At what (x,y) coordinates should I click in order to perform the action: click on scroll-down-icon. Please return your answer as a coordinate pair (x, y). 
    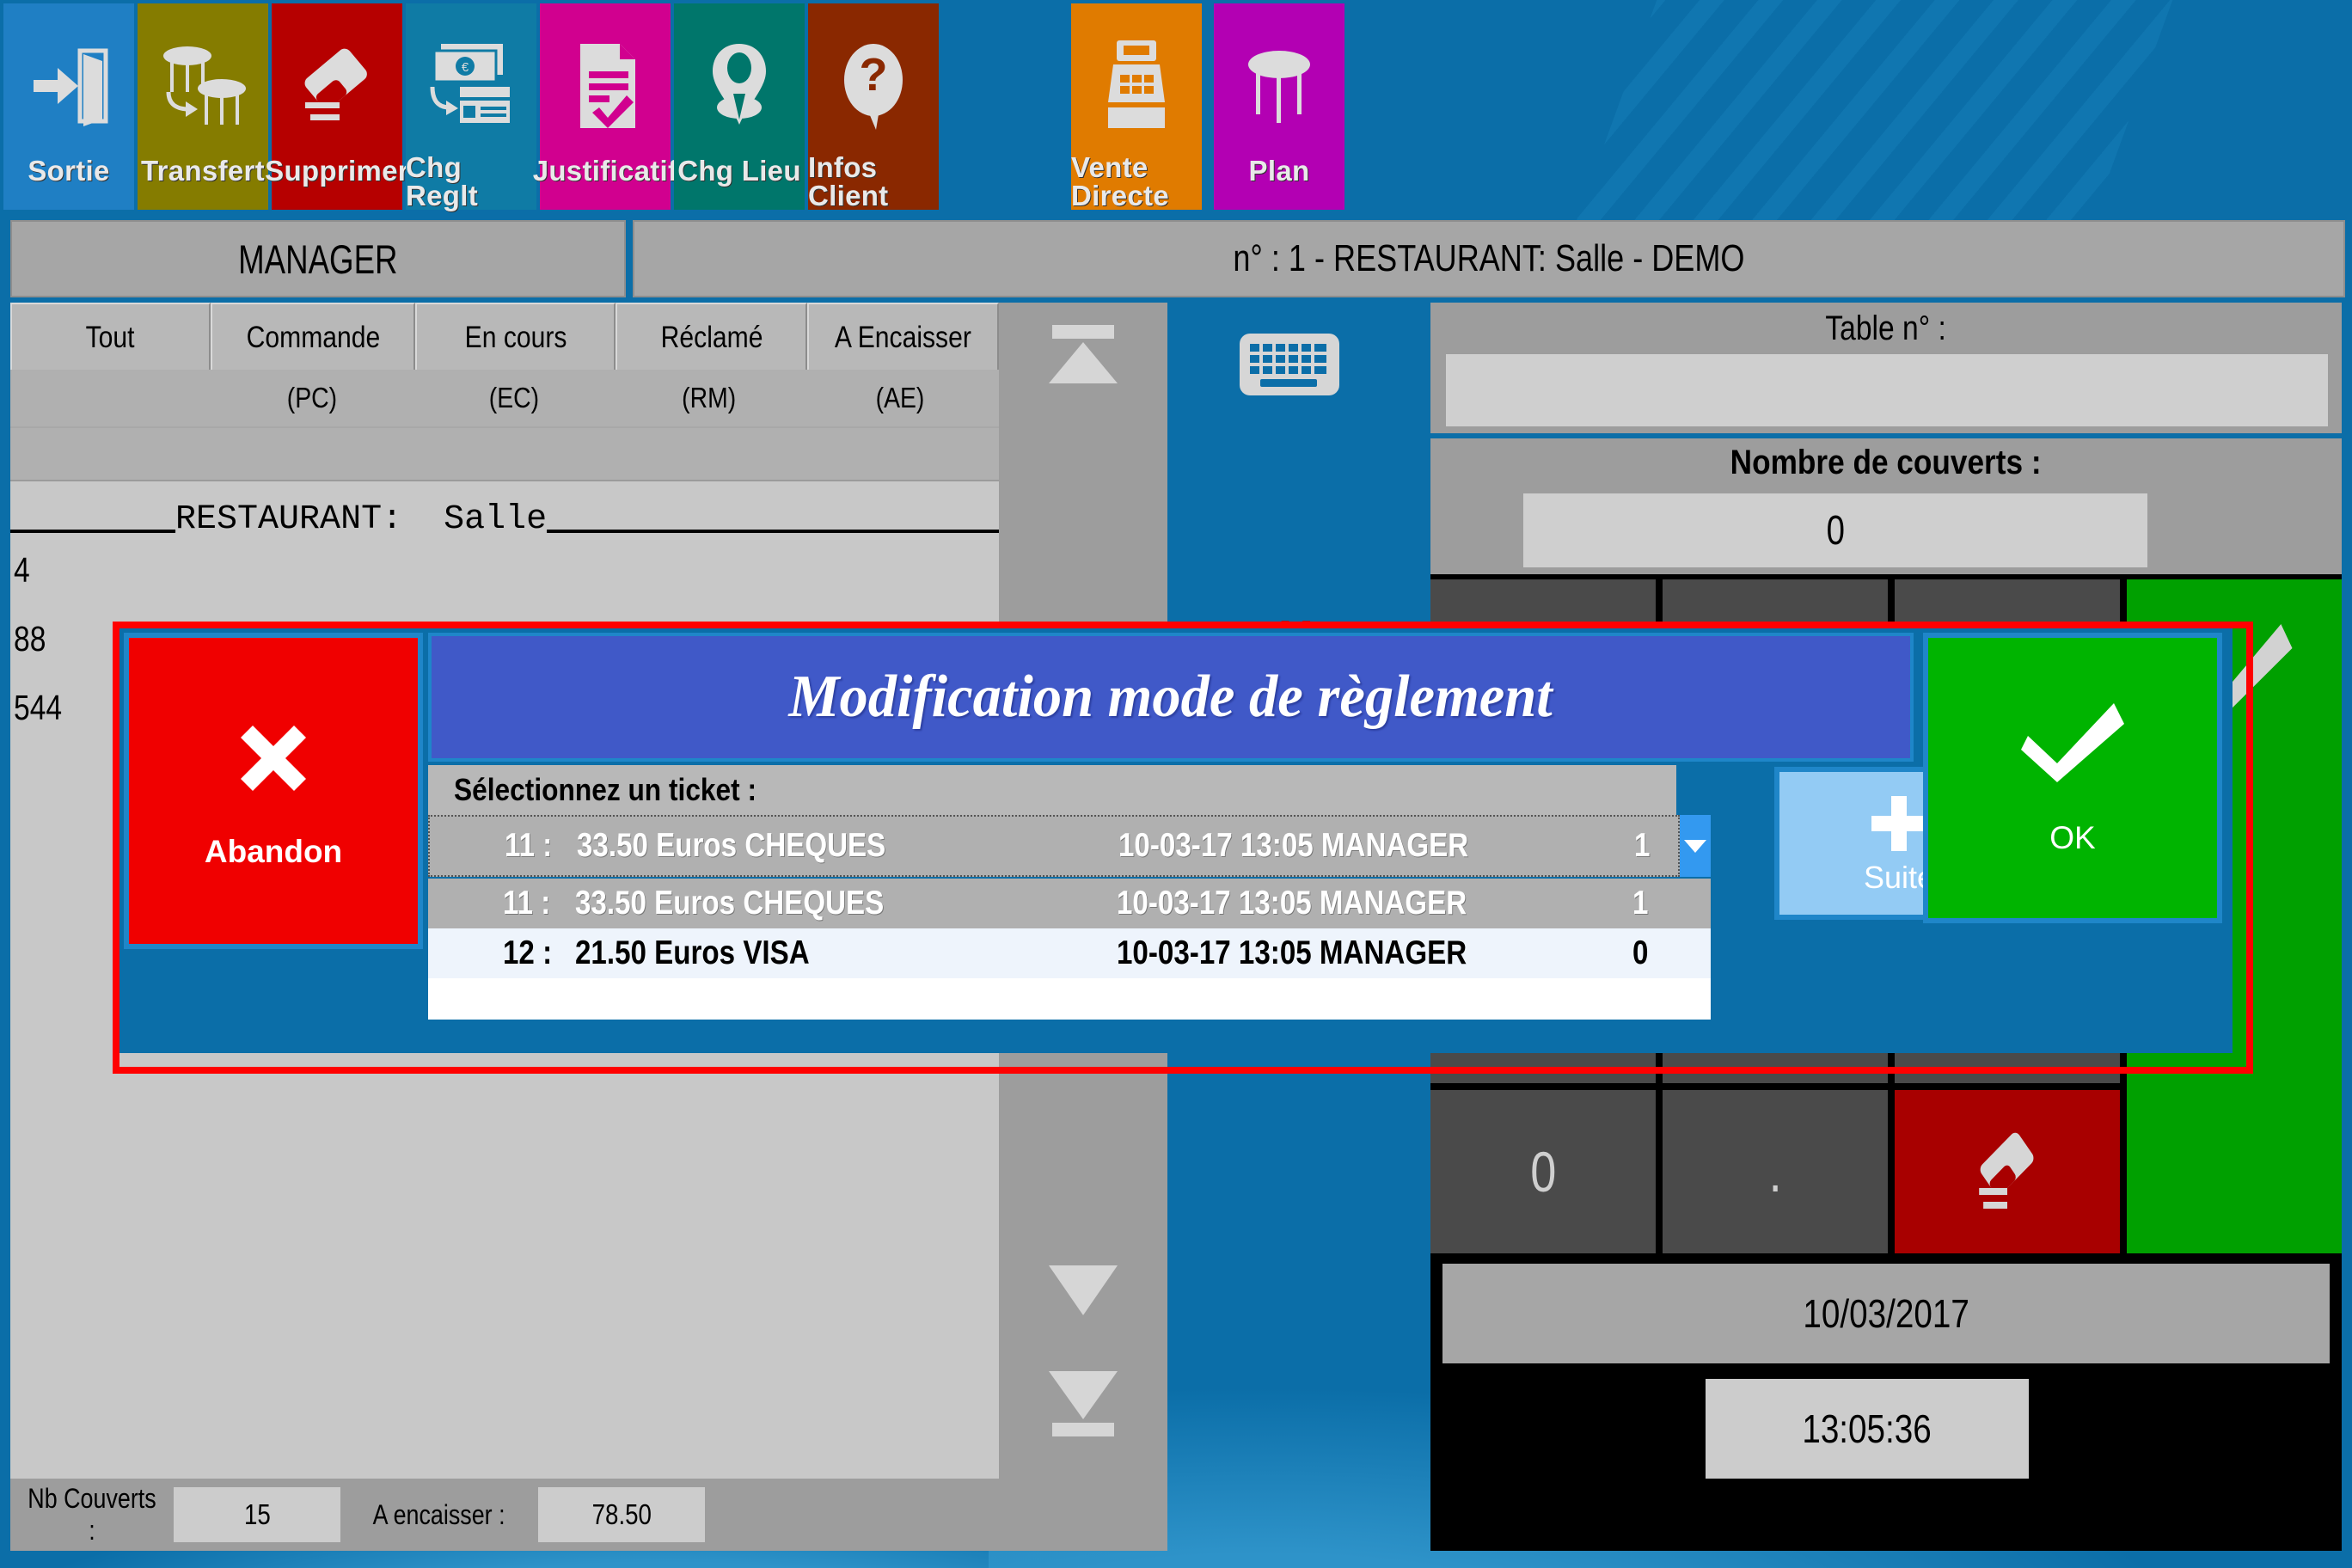
    Looking at the image, I should click on (1083, 1291).